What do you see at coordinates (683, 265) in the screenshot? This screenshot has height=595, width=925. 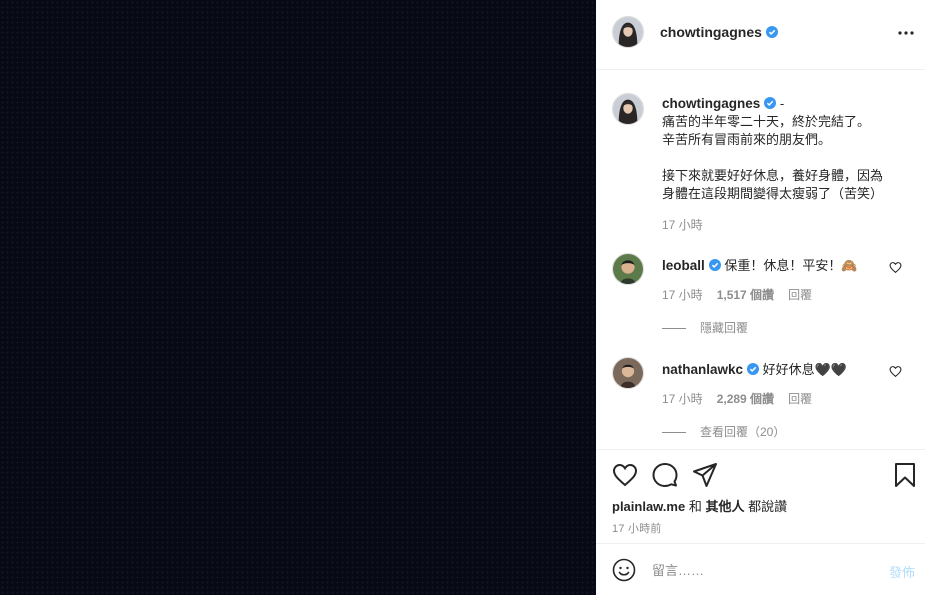 I see `commenter-username: leoball` at bounding box center [683, 265].